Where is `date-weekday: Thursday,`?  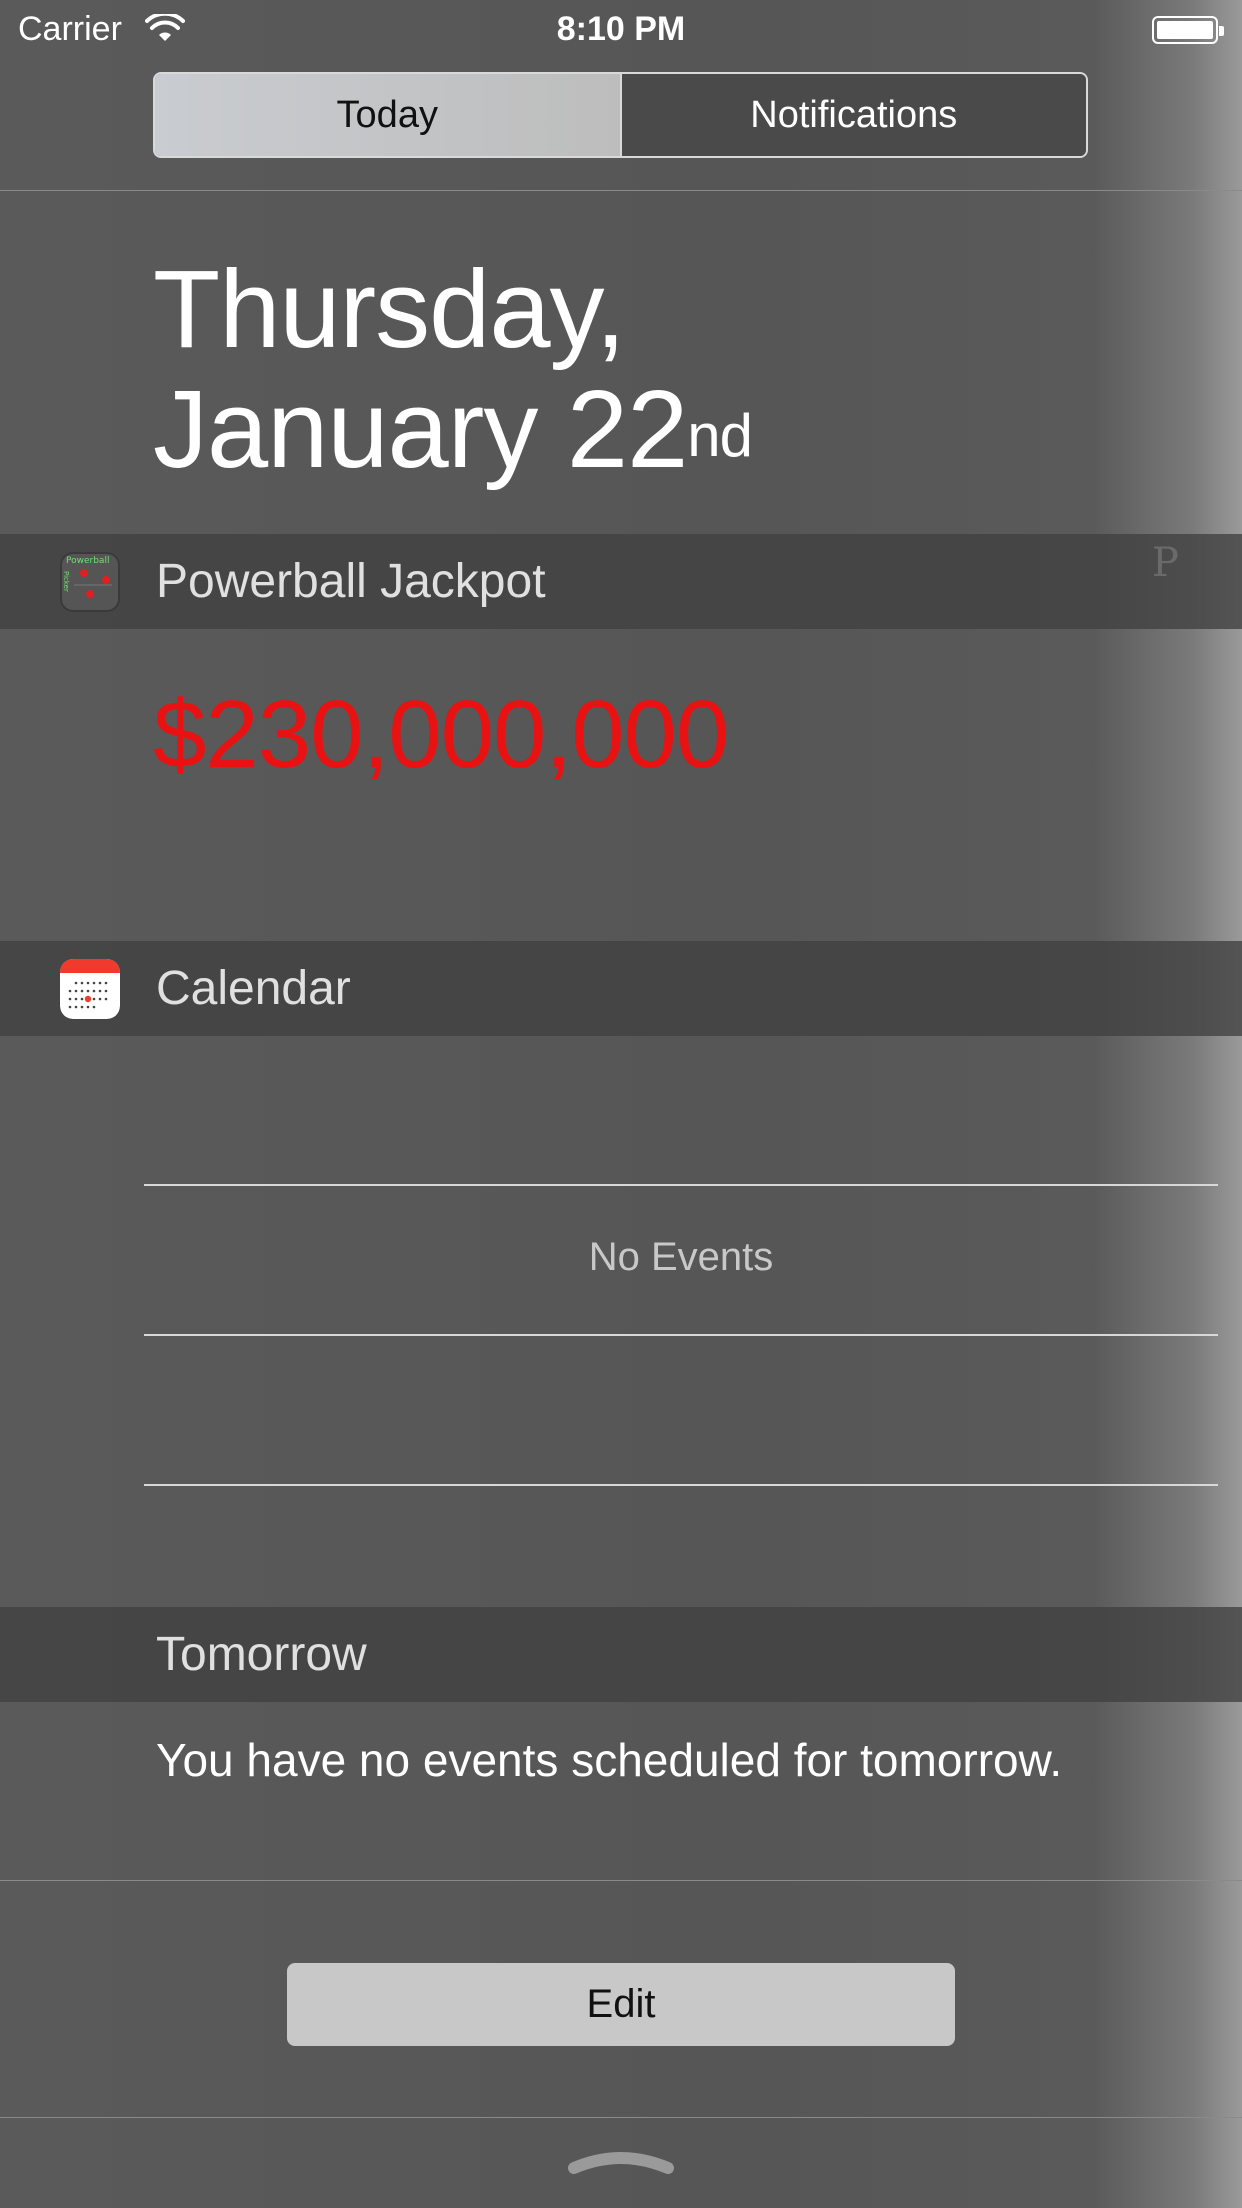 date-weekday: Thursday, is located at coordinates (389, 309).